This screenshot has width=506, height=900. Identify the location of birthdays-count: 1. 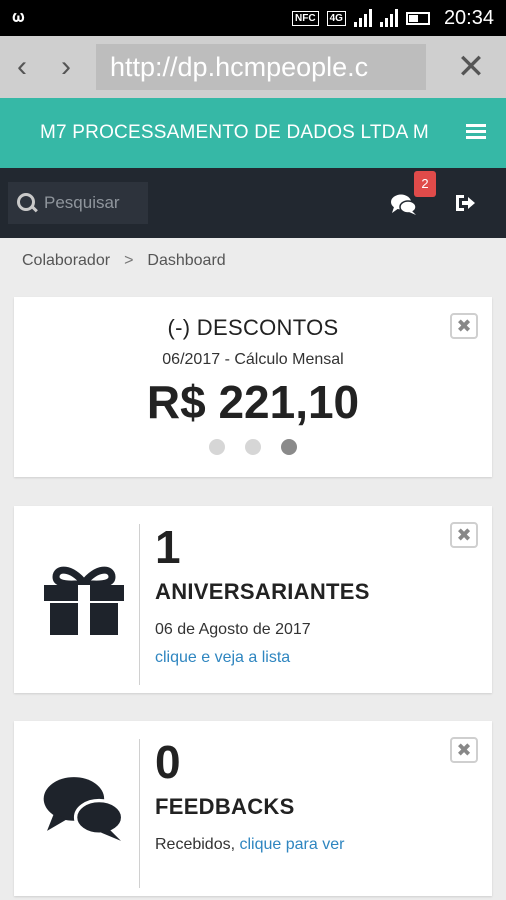
(168, 547).